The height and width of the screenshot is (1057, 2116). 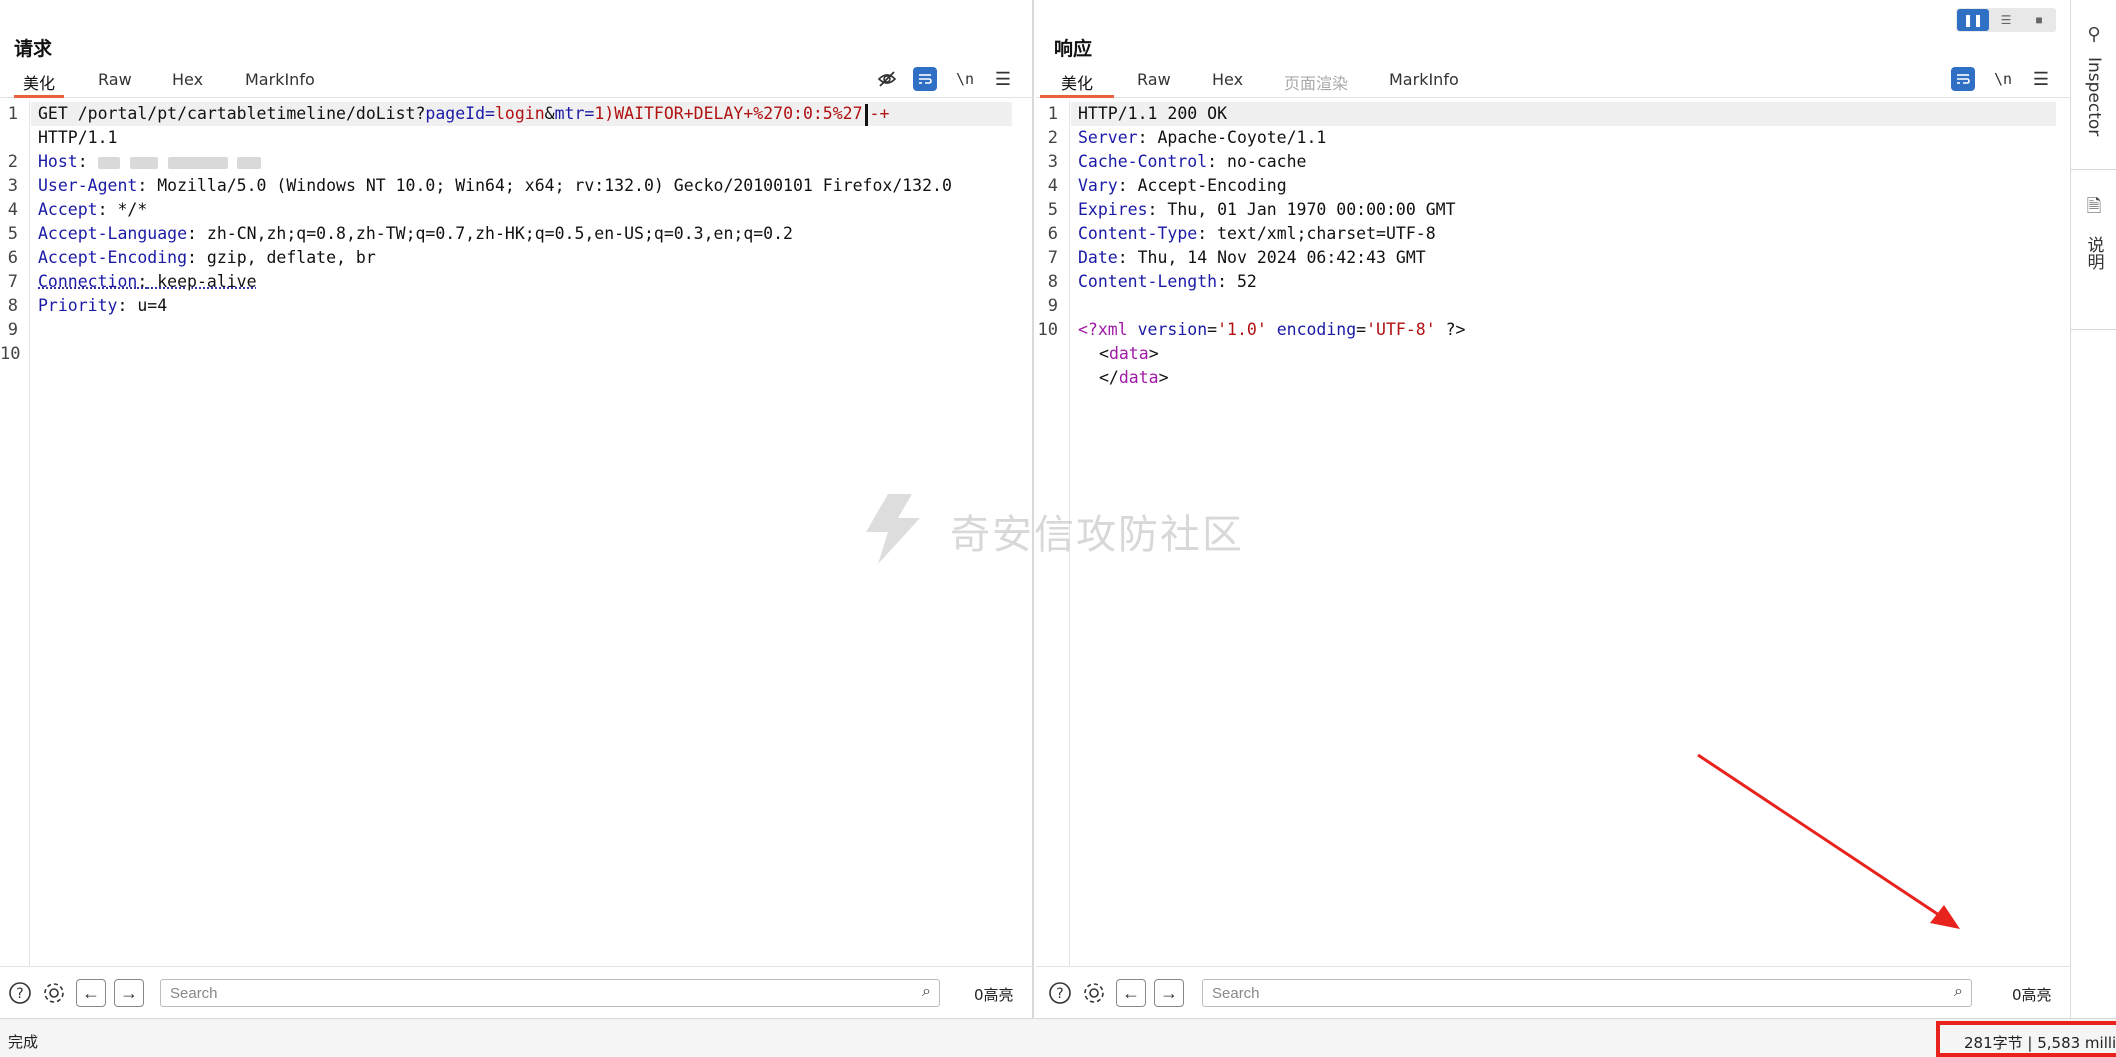 I want to click on request-title: 请求, so click(x=33, y=47).